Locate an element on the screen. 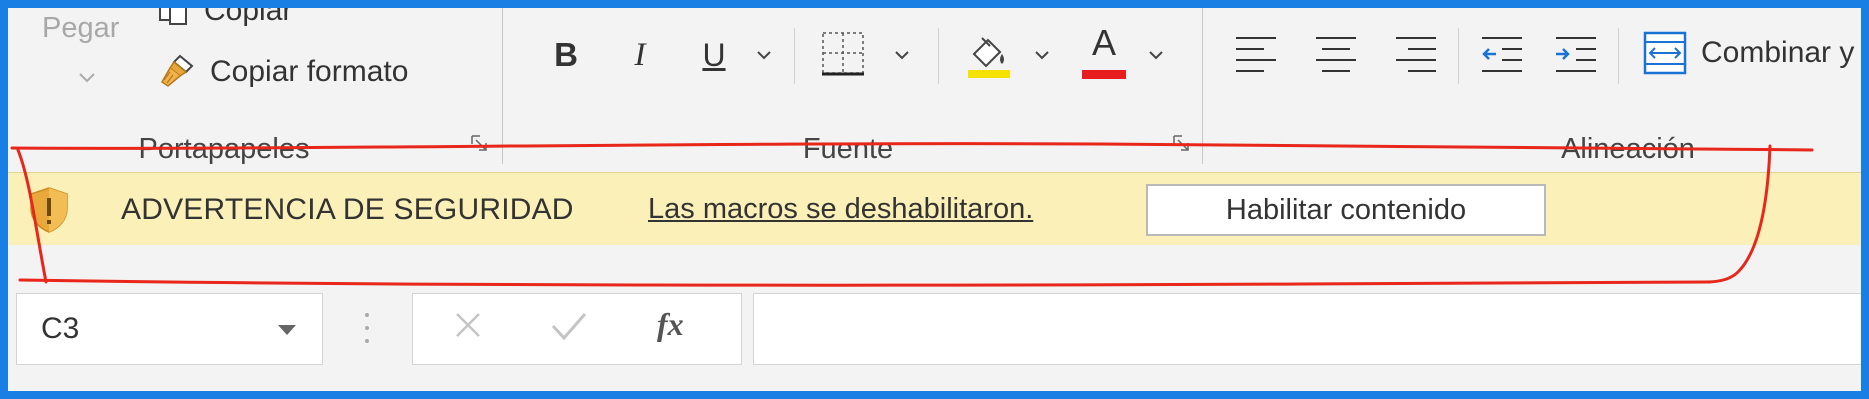  merge-center-label: Combinar y is located at coordinates (1777, 53).